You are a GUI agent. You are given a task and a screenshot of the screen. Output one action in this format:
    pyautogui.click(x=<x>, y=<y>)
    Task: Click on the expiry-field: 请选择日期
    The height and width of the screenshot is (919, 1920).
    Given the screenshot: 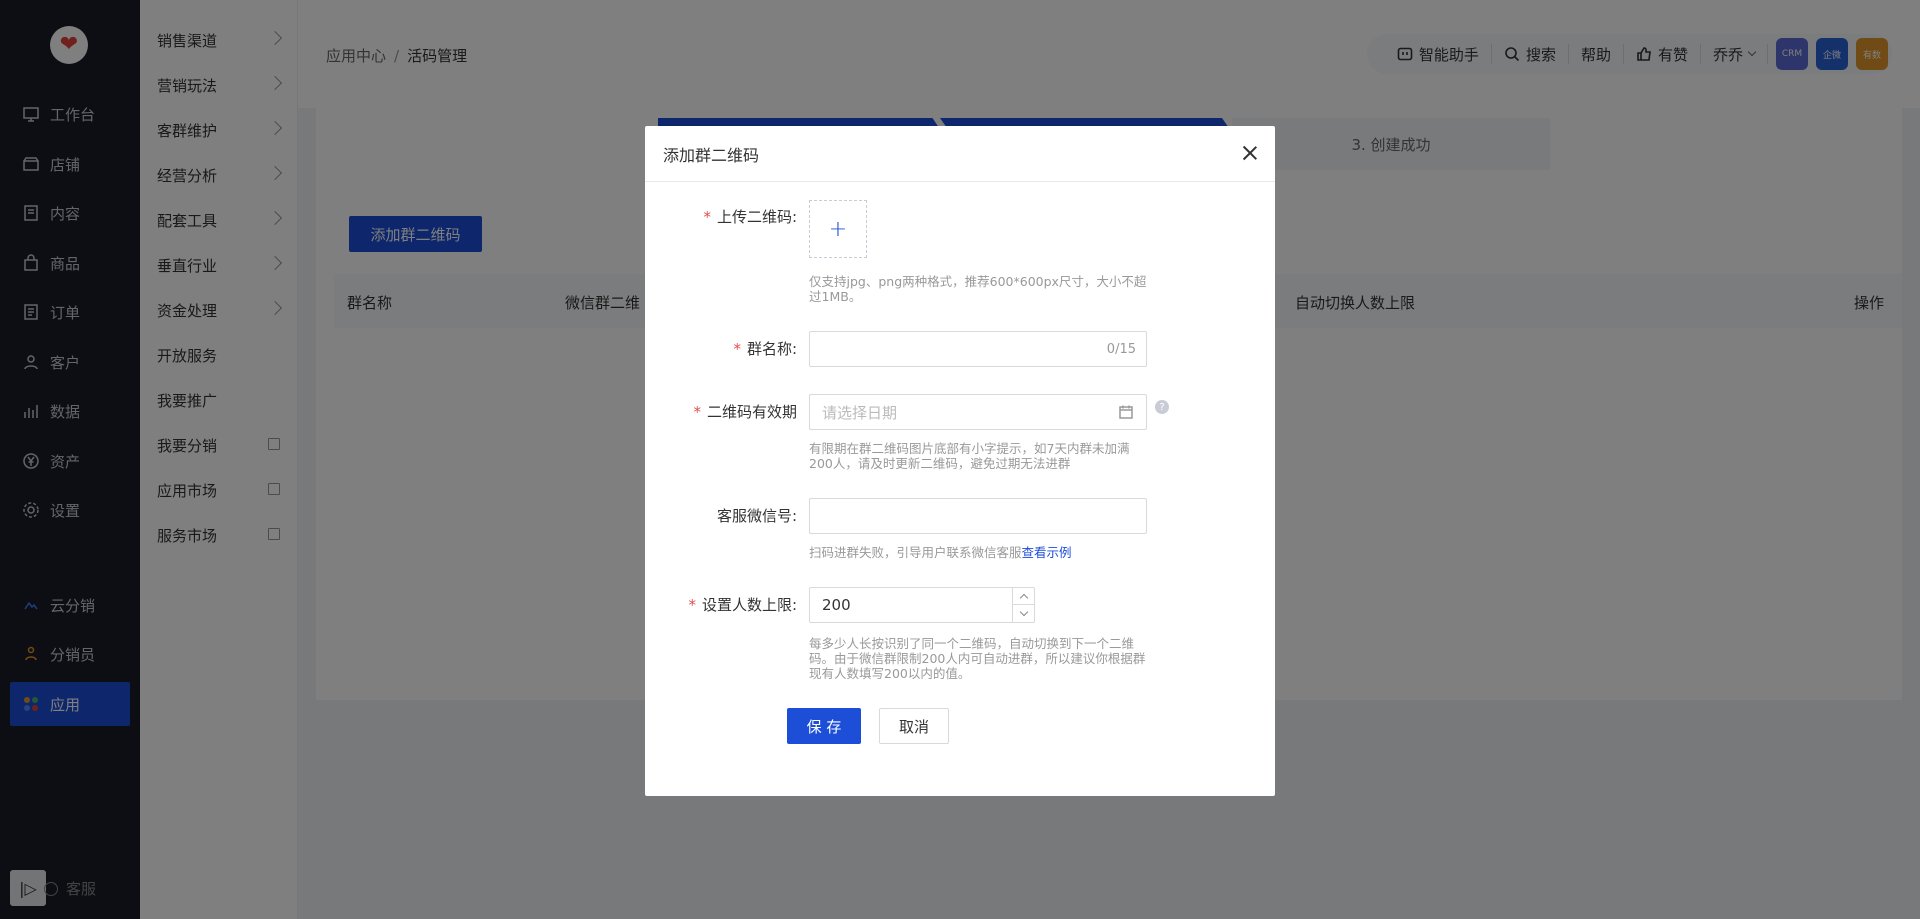 What is the action you would take?
    pyautogui.click(x=978, y=412)
    